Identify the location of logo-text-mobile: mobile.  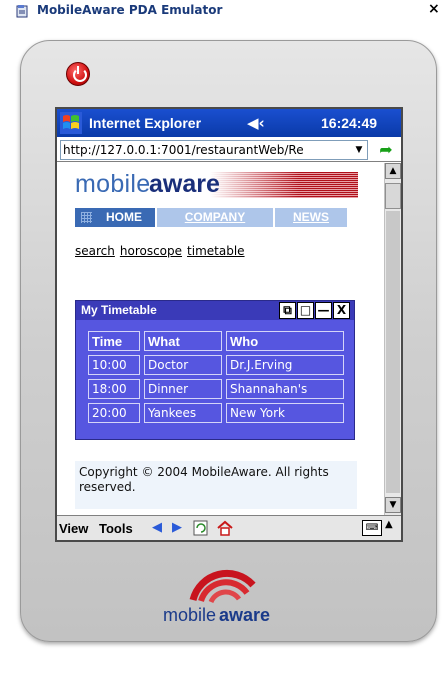
(113, 184).